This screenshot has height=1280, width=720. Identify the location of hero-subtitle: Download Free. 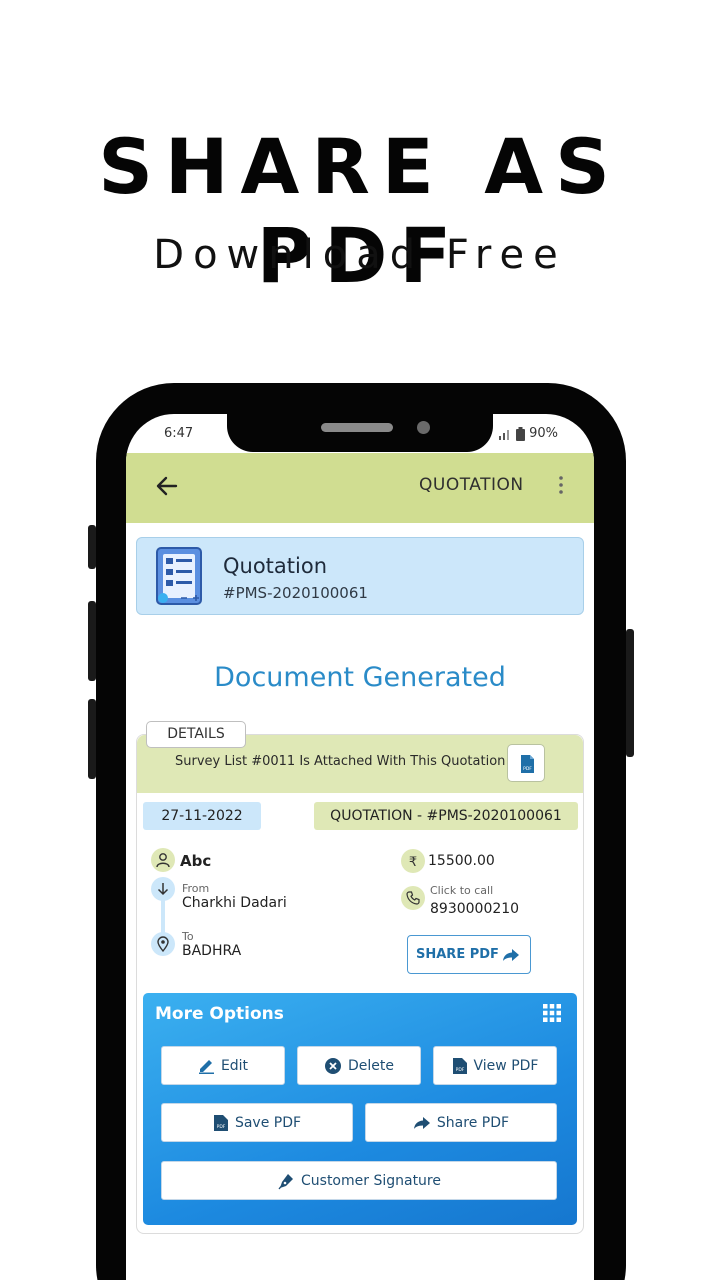
(360, 255).